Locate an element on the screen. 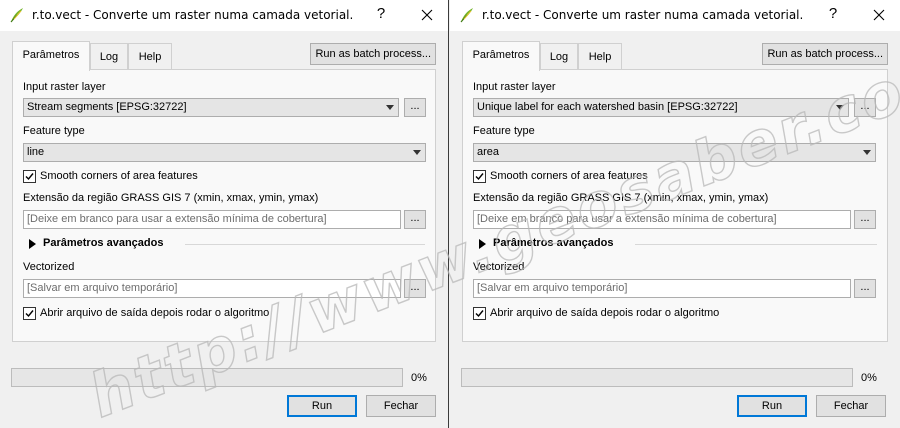  input-raster-select: Stream segments [EPSG:32722] is located at coordinates (211, 107).